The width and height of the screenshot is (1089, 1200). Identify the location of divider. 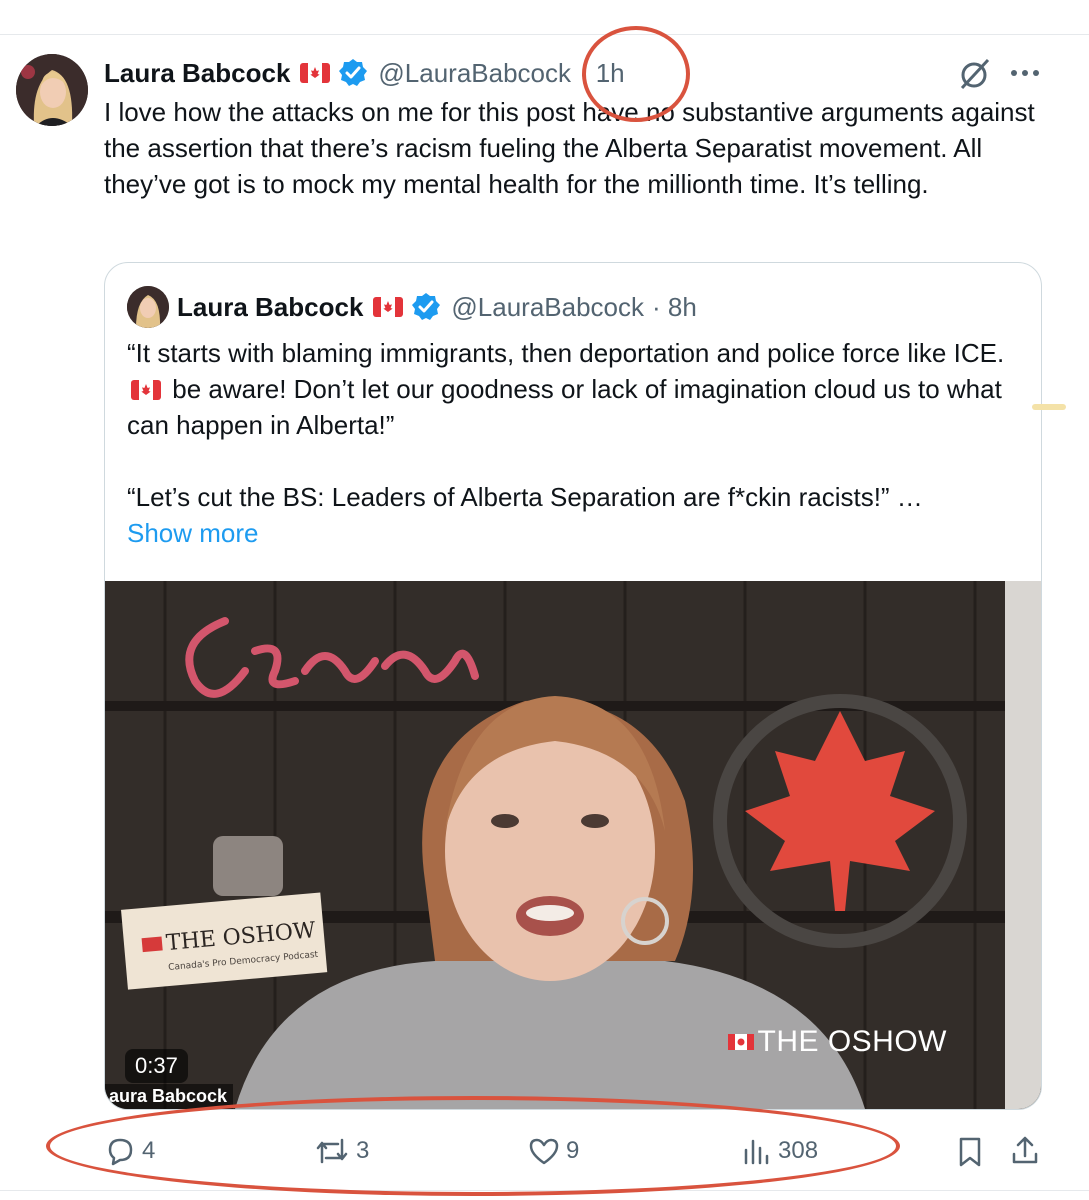
(544, 34).